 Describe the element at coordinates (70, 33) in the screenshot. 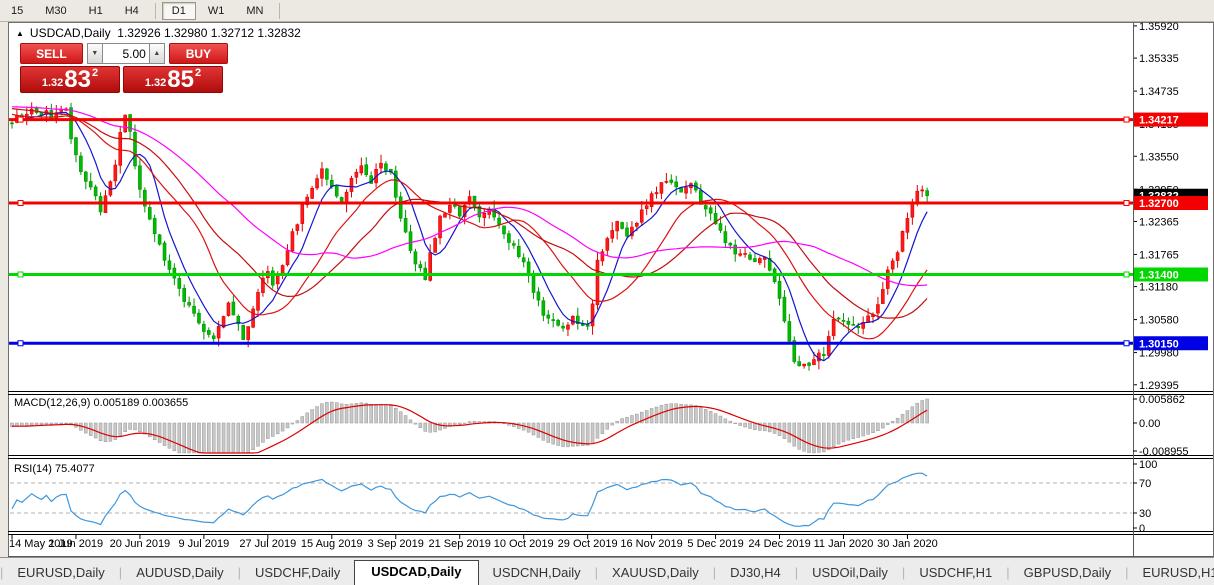

I see `symbol-title: USDCAD,Daily` at that location.